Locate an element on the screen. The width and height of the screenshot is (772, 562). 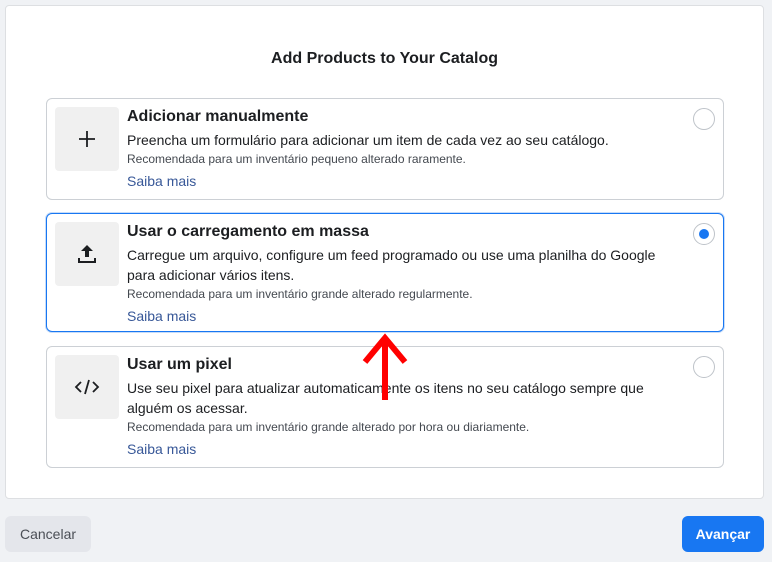
option-title: Usar o carregamento em massa is located at coordinates (248, 231).